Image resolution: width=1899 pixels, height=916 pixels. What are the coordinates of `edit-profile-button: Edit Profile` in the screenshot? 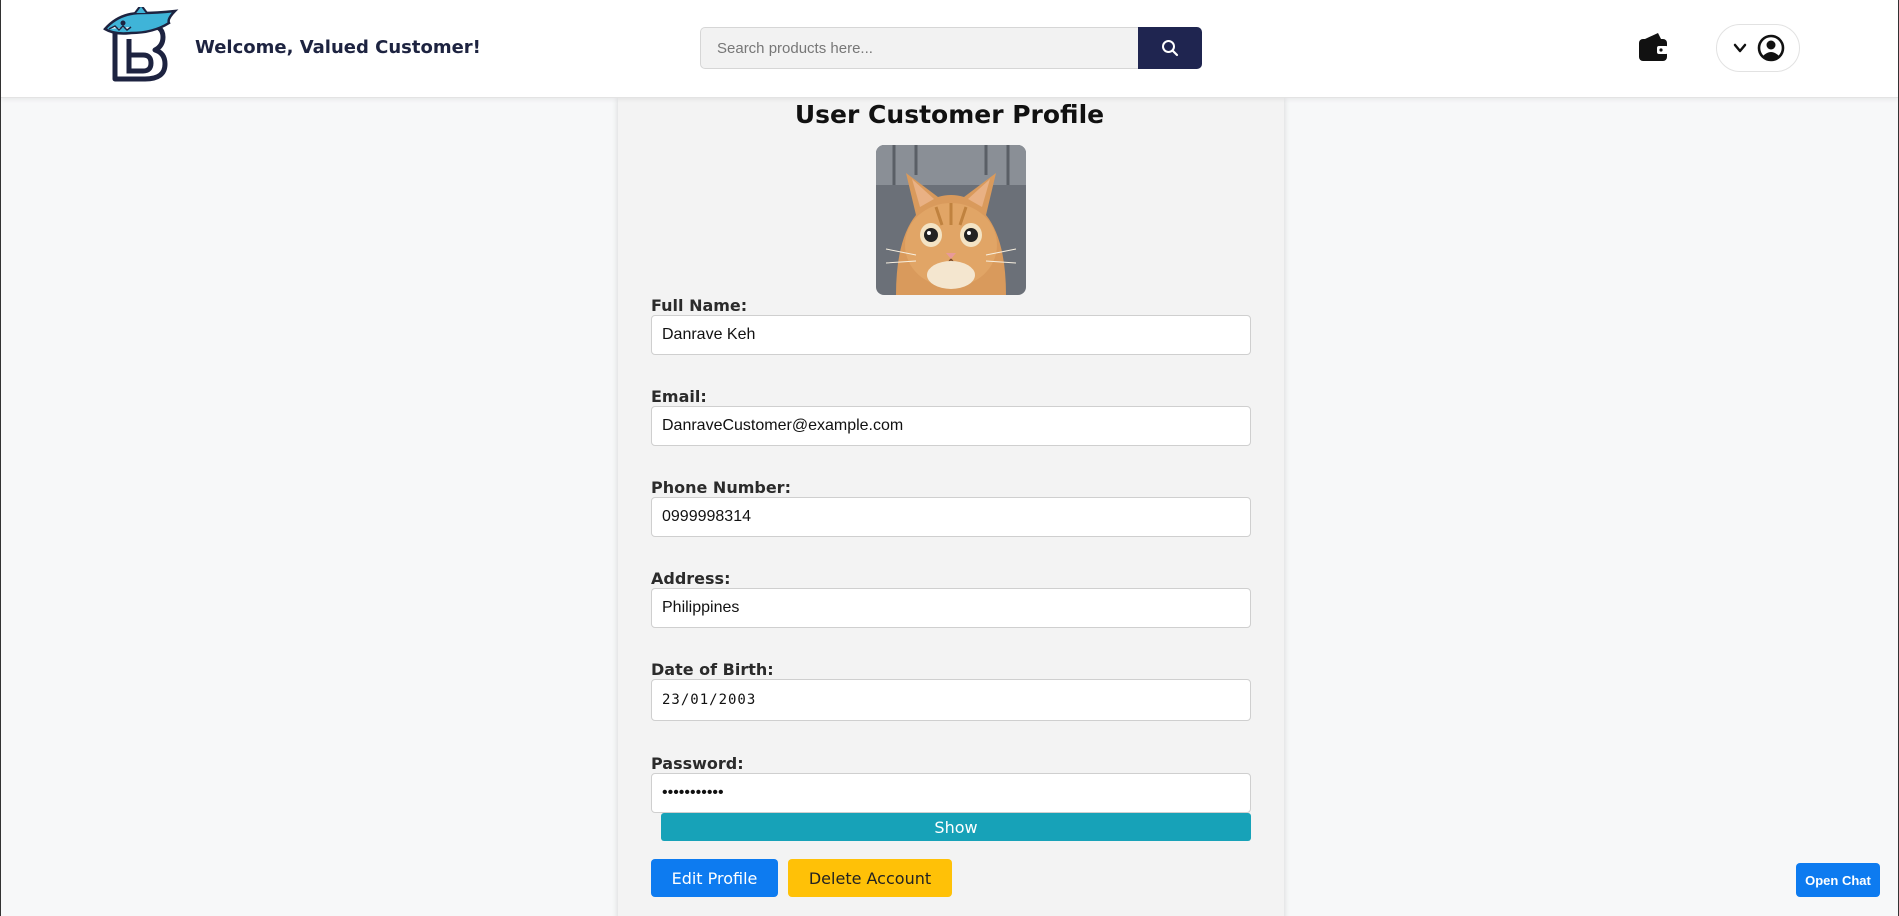 It's located at (714, 878).